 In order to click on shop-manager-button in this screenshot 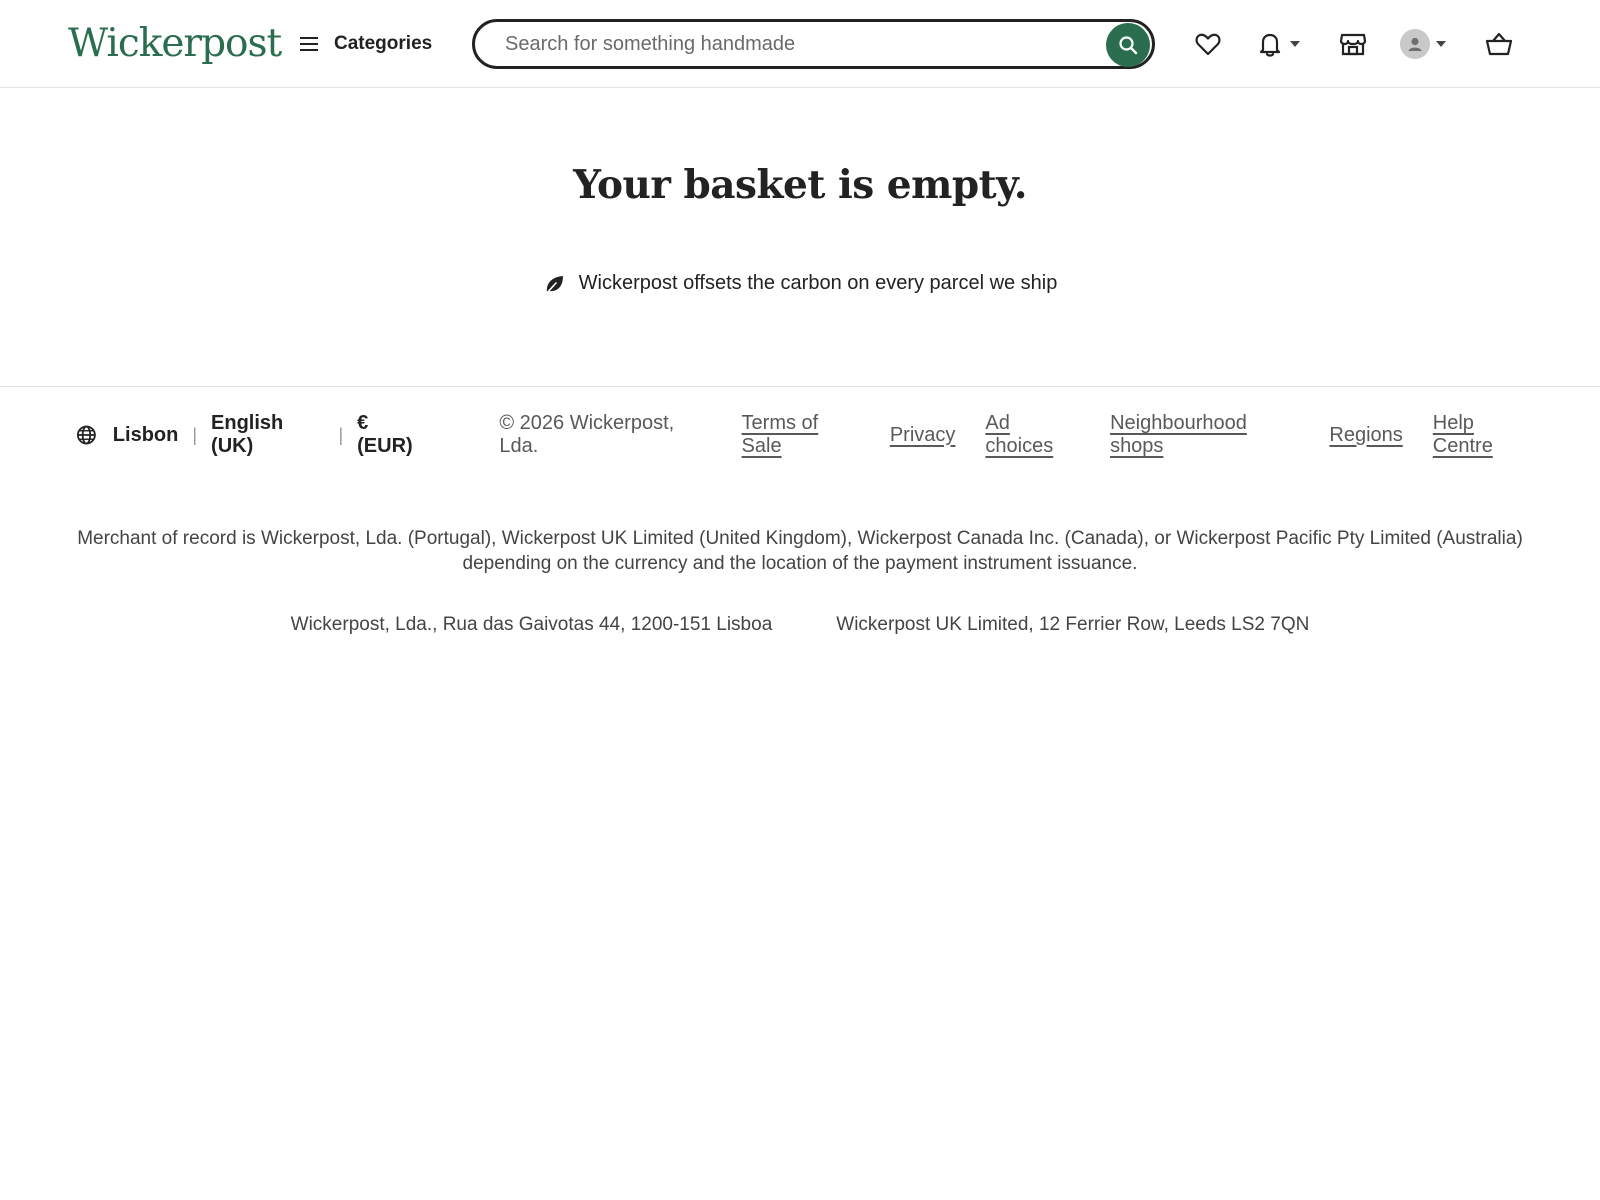, I will do `click(1353, 44)`.